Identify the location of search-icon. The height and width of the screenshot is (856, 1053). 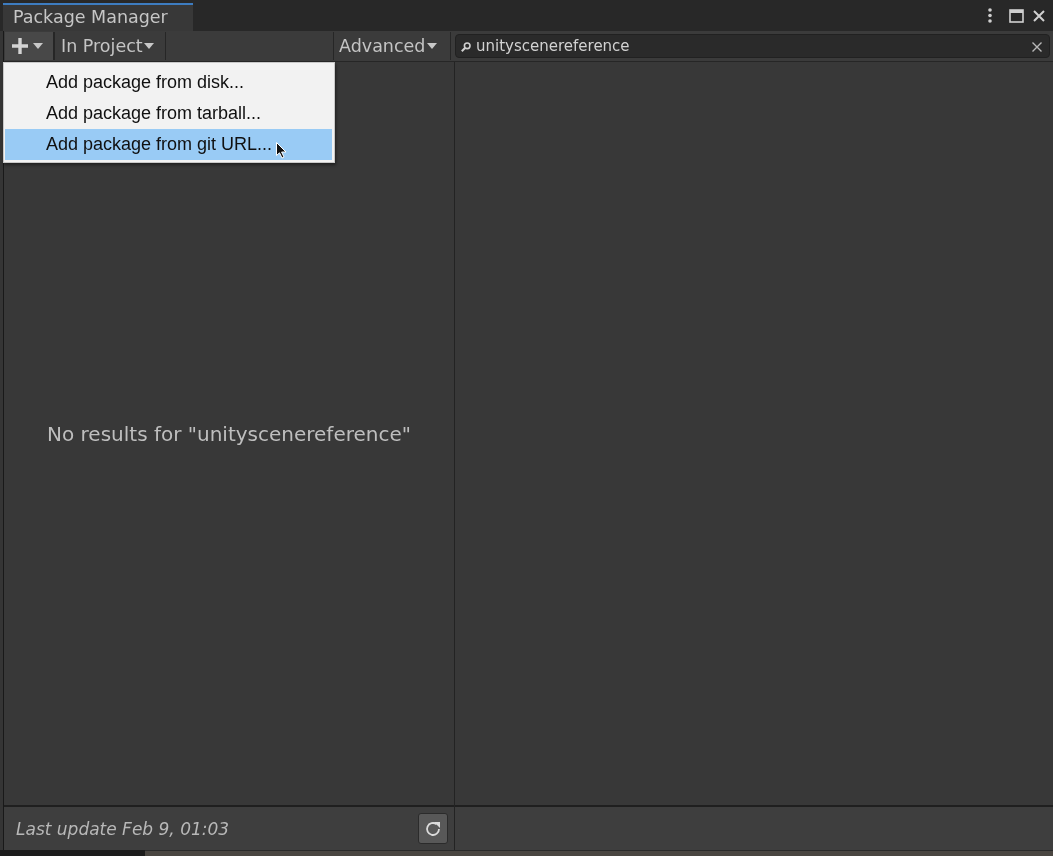
(466, 47).